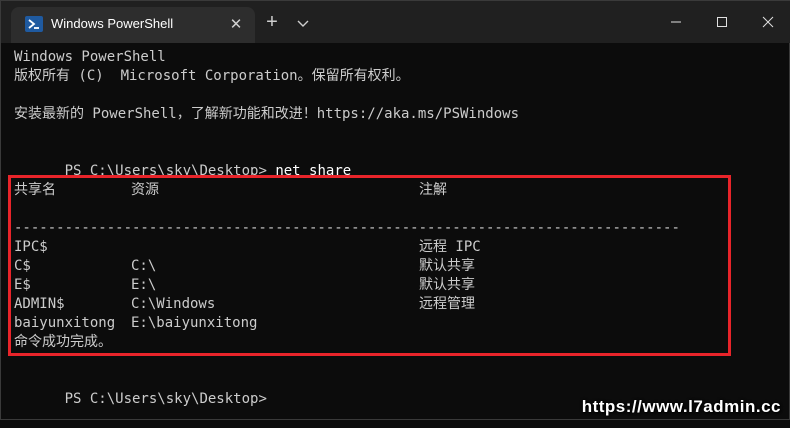 The width and height of the screenshot is (790, 428). Describe the element at coordinates (681, 406) in the screenshot. I see `watermark: https://www.l7admin.cc` at that location.